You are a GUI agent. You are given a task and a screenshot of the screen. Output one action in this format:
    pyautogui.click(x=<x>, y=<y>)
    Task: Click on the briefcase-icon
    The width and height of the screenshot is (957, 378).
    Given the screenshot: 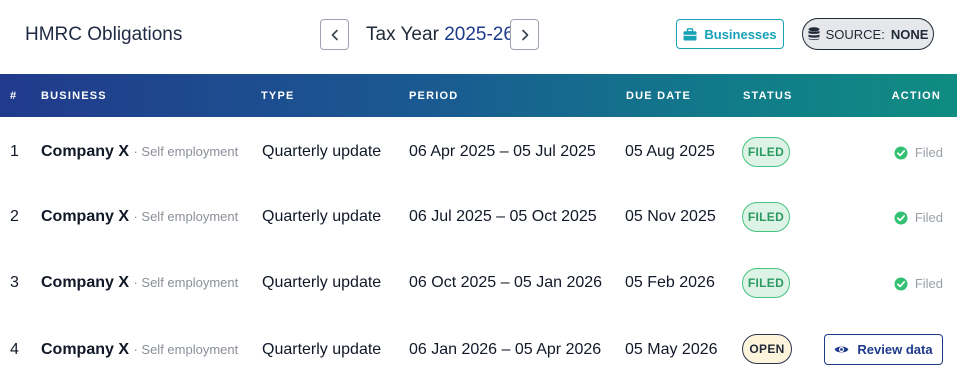 What is the action you would take?
    pyautogui.click(x=690, y=33)
    